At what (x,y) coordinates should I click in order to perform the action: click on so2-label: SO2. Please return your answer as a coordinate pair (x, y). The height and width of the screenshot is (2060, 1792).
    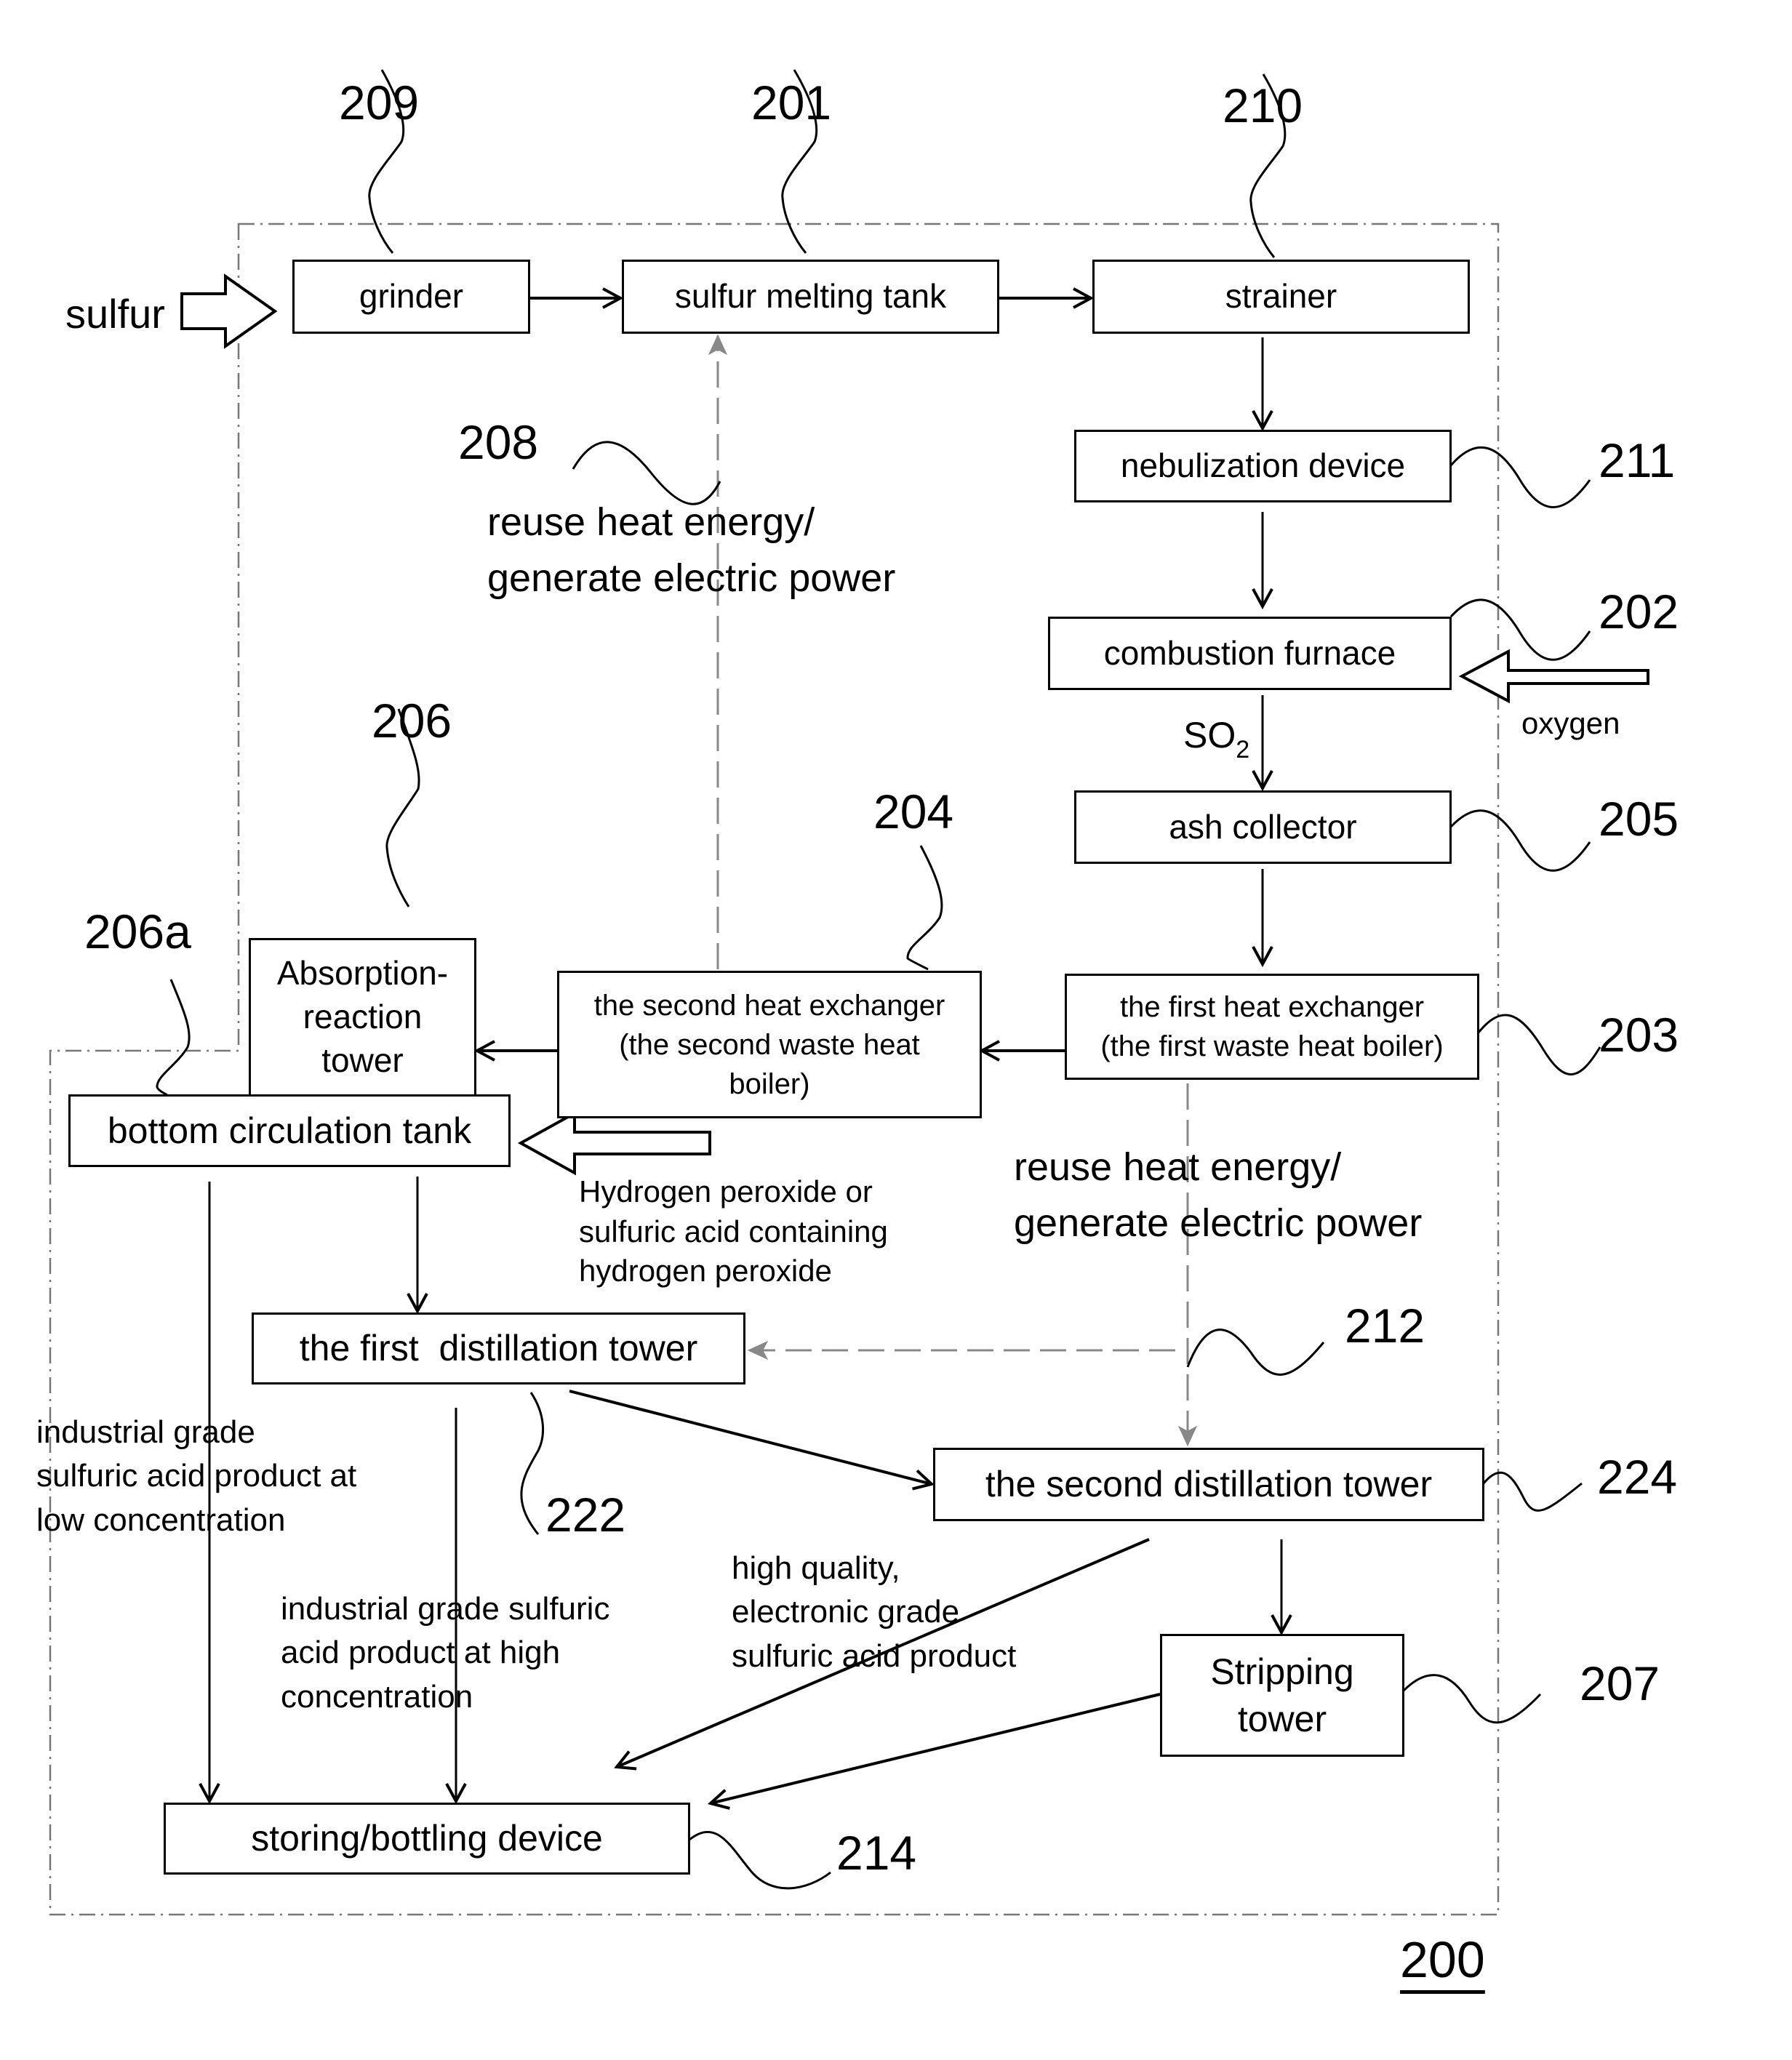
    Looking at the image, I should click on (1216, 738).